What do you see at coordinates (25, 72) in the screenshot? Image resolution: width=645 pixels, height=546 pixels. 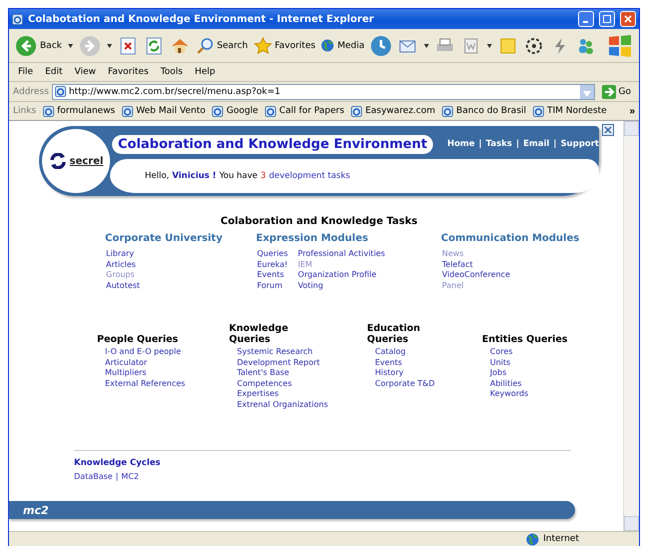 I see `menu-item: File` at bounding box center [25, 72].